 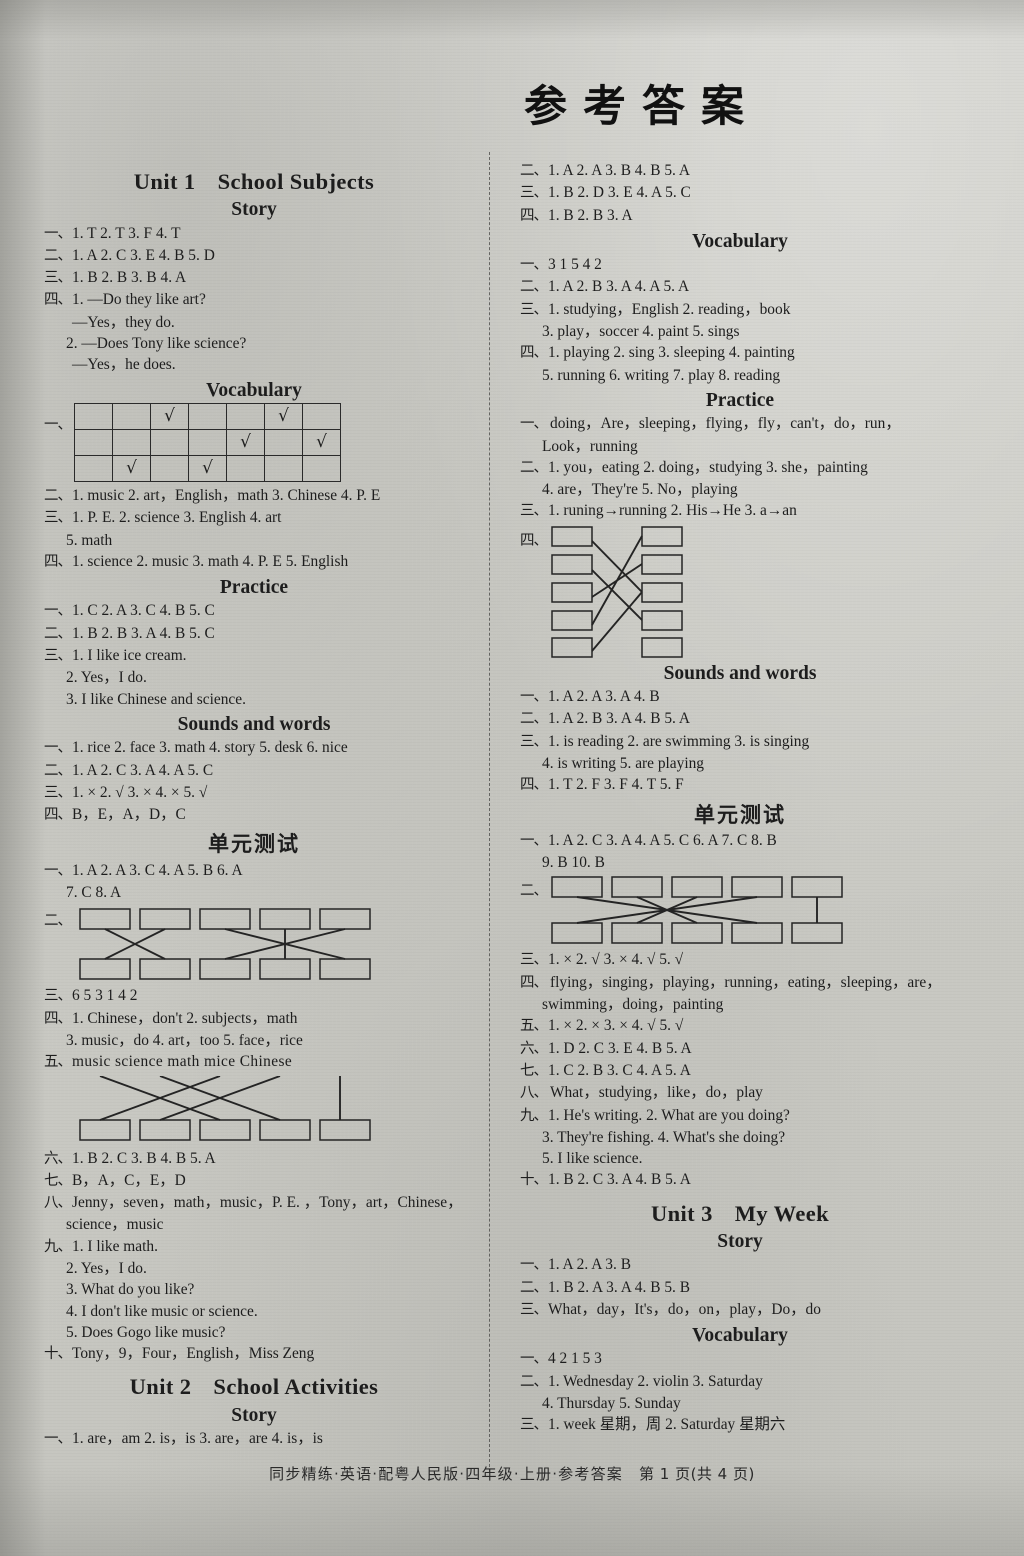 What do you see at coordinates (616, 1026) in the screenshot?
I see `answer-text: 1. × 2. × 3. × 4. √ 5. √` at bounding box center [616, 1026].